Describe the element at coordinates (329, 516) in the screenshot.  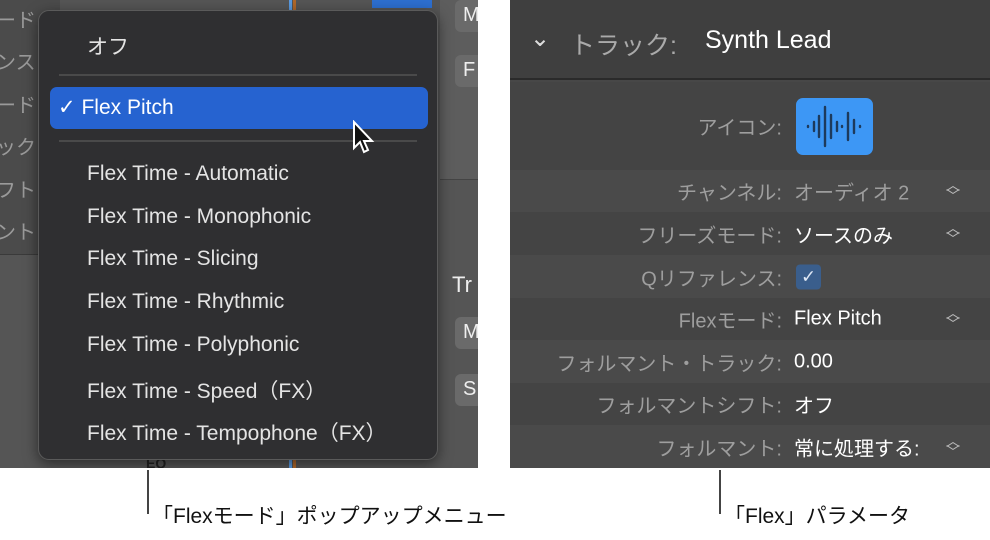
I see `caption-flex-mode-popup: 「Flexモード」ポップアップメニュー` at that location.